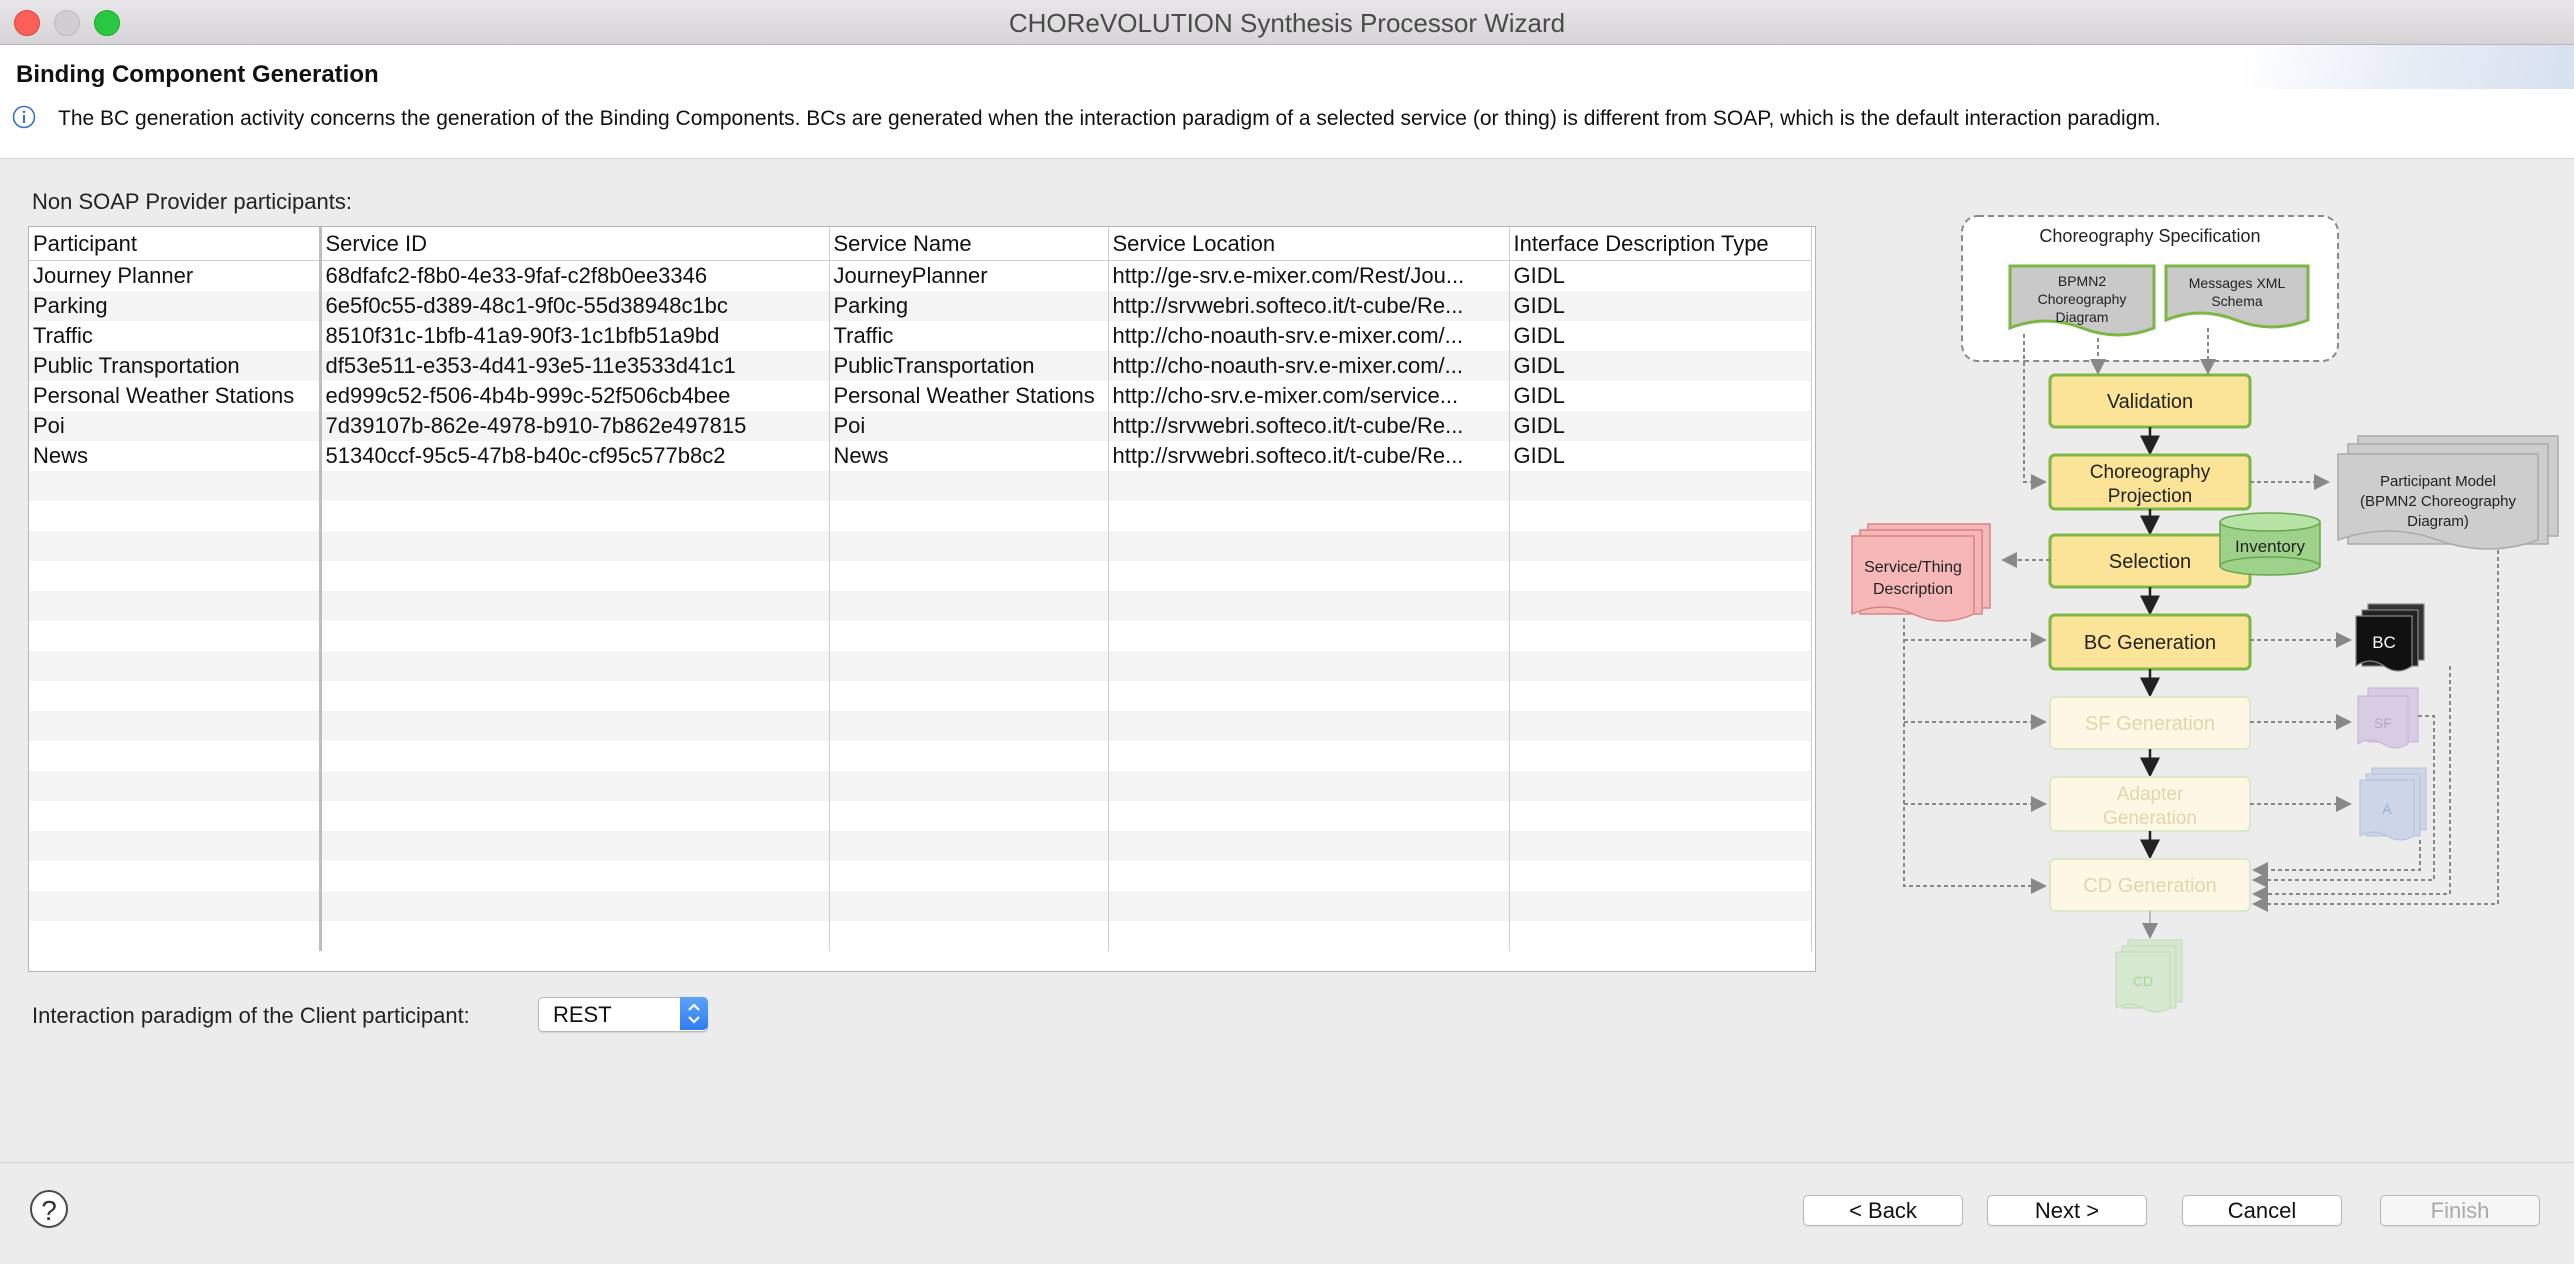  I want to click on spec-title: Choreography Specification, so click(2149, 236).